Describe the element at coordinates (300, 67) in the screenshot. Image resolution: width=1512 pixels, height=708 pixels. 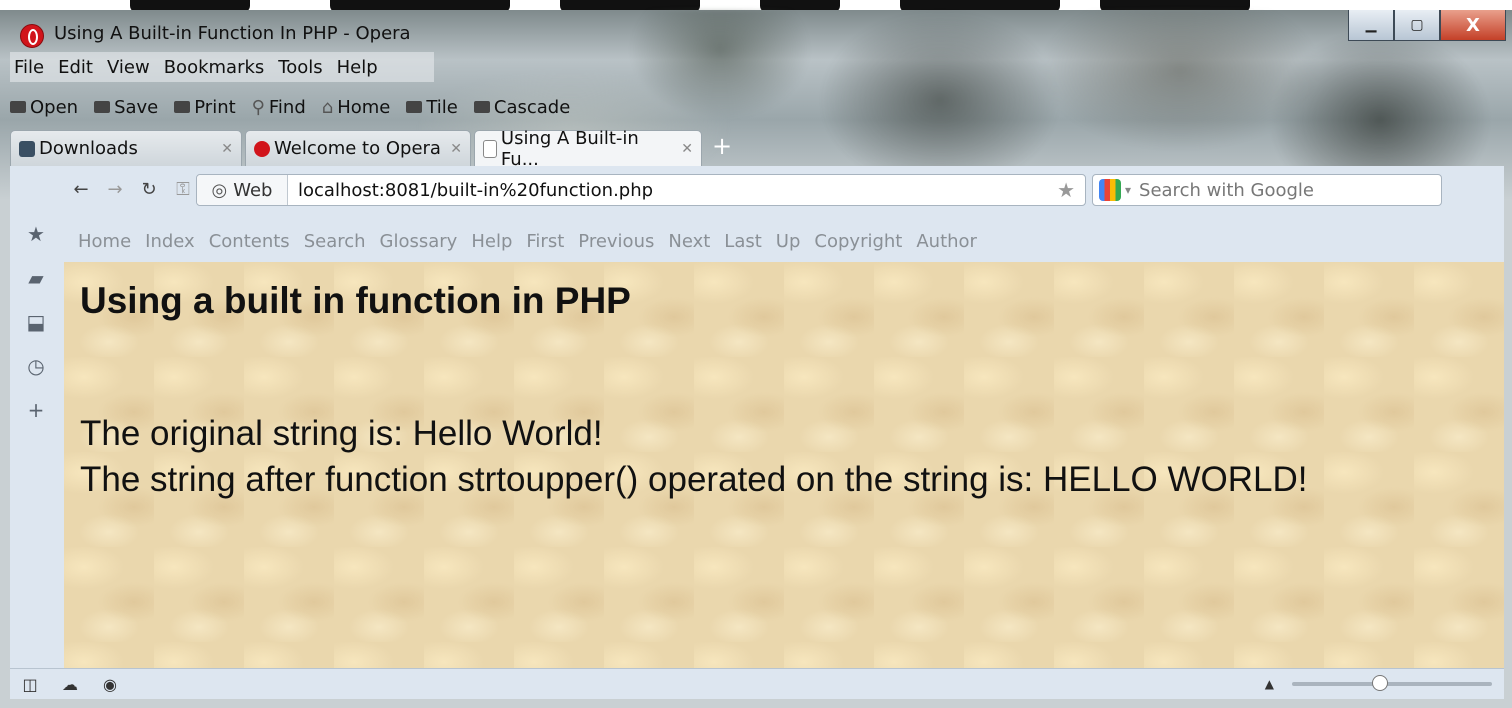
I see `menu-tools: Tools` at that location.